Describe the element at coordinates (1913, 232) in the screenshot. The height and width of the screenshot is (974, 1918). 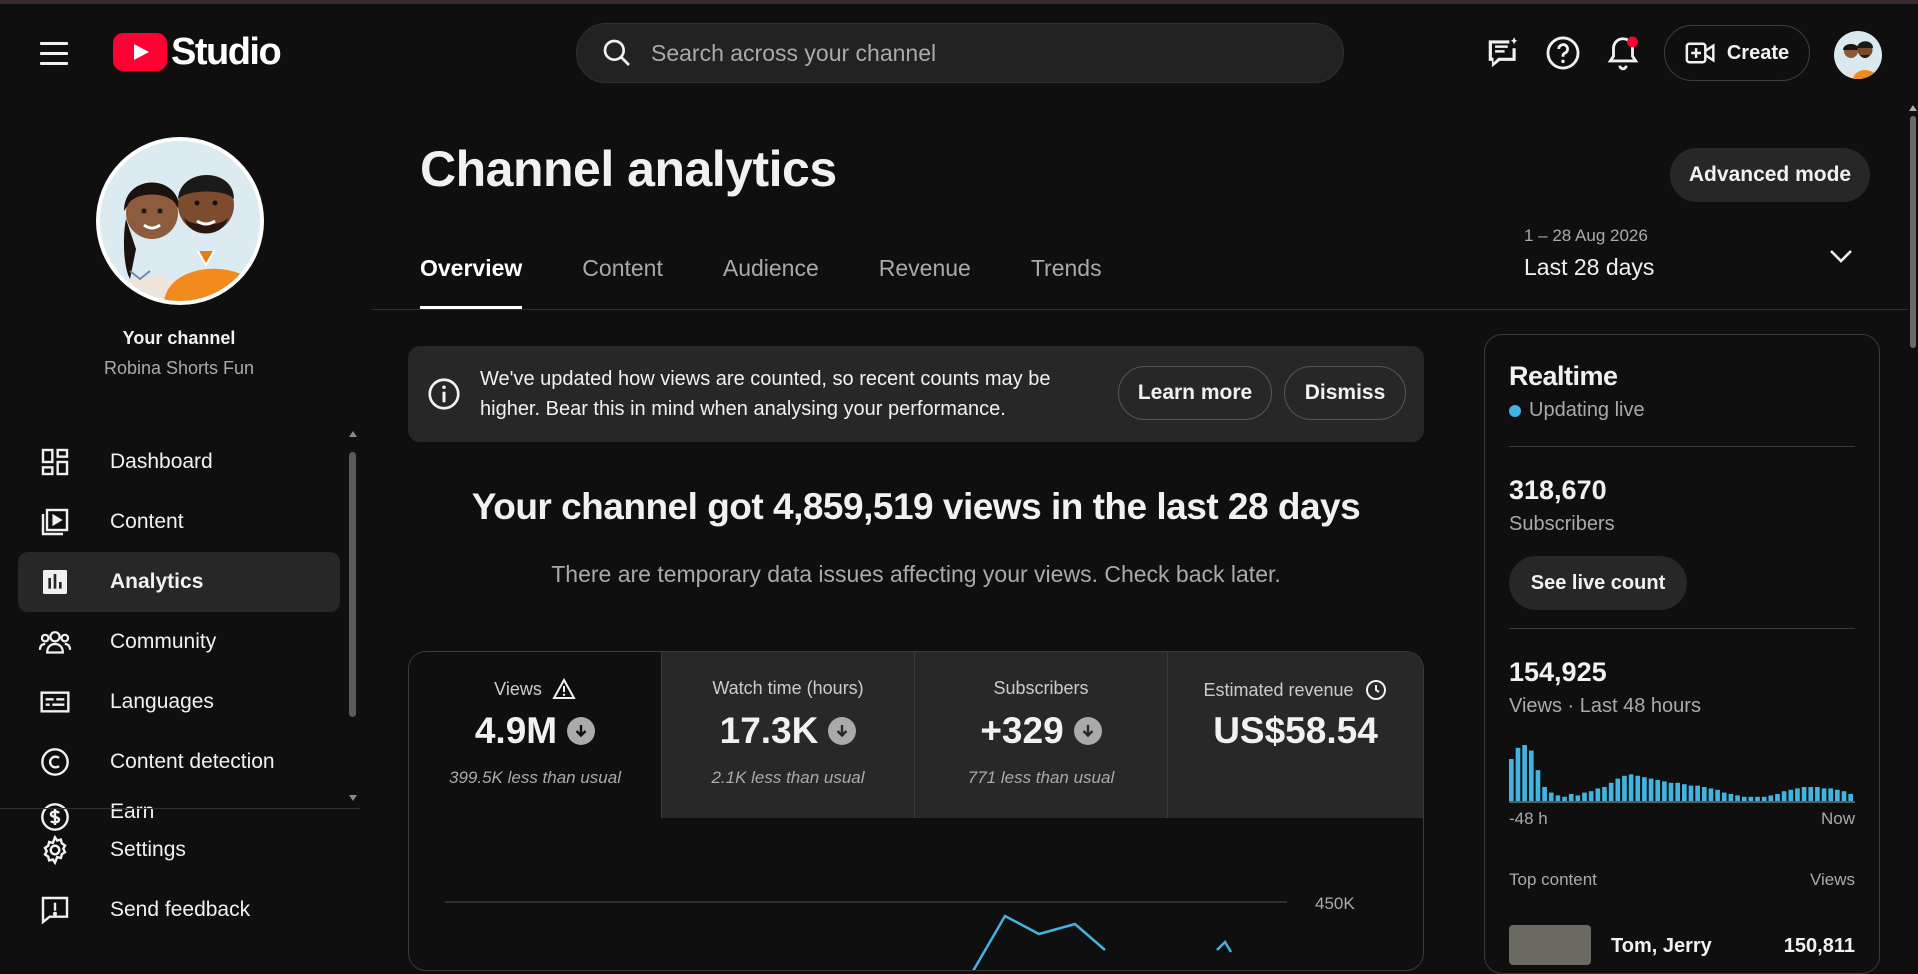
I see `main-scroll-thumb` at that location.